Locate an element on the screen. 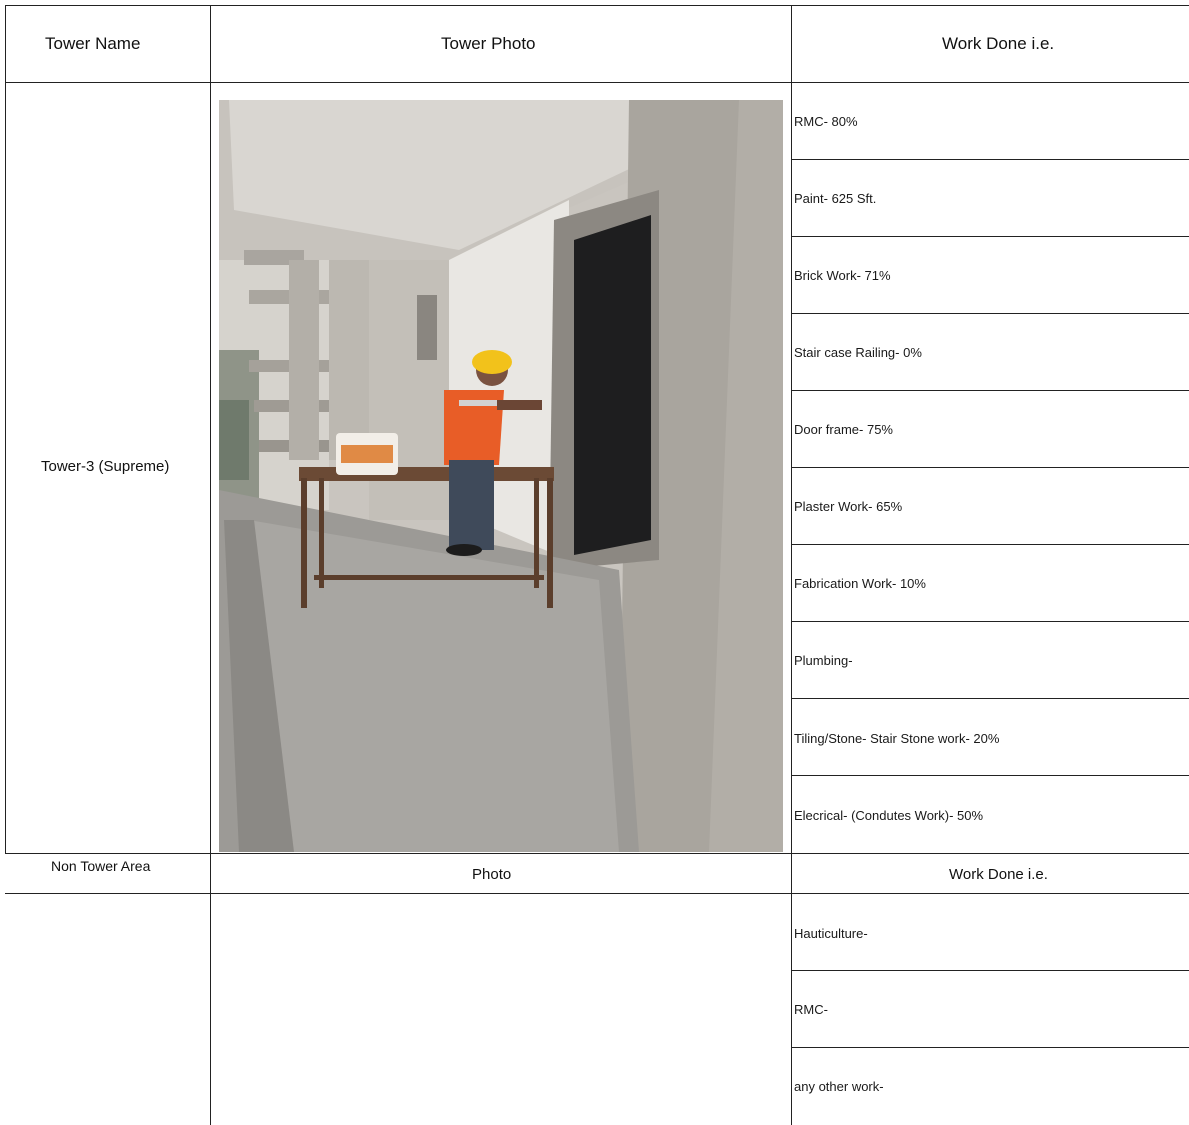  header-non-tower-work-done: Work Done i.e. is located at coordinates (998, 874).